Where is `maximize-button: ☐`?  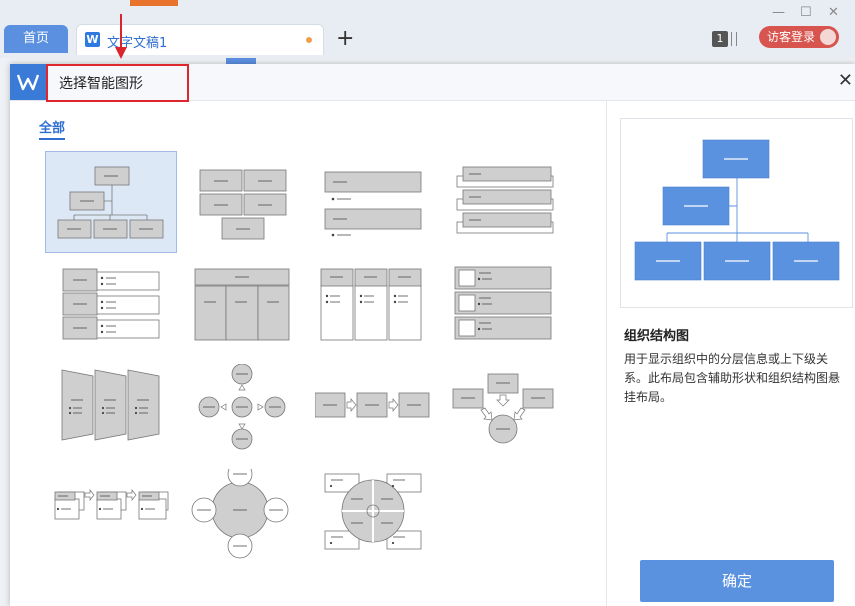 maximize-button: ☐ is located at coordinates (806, 13).